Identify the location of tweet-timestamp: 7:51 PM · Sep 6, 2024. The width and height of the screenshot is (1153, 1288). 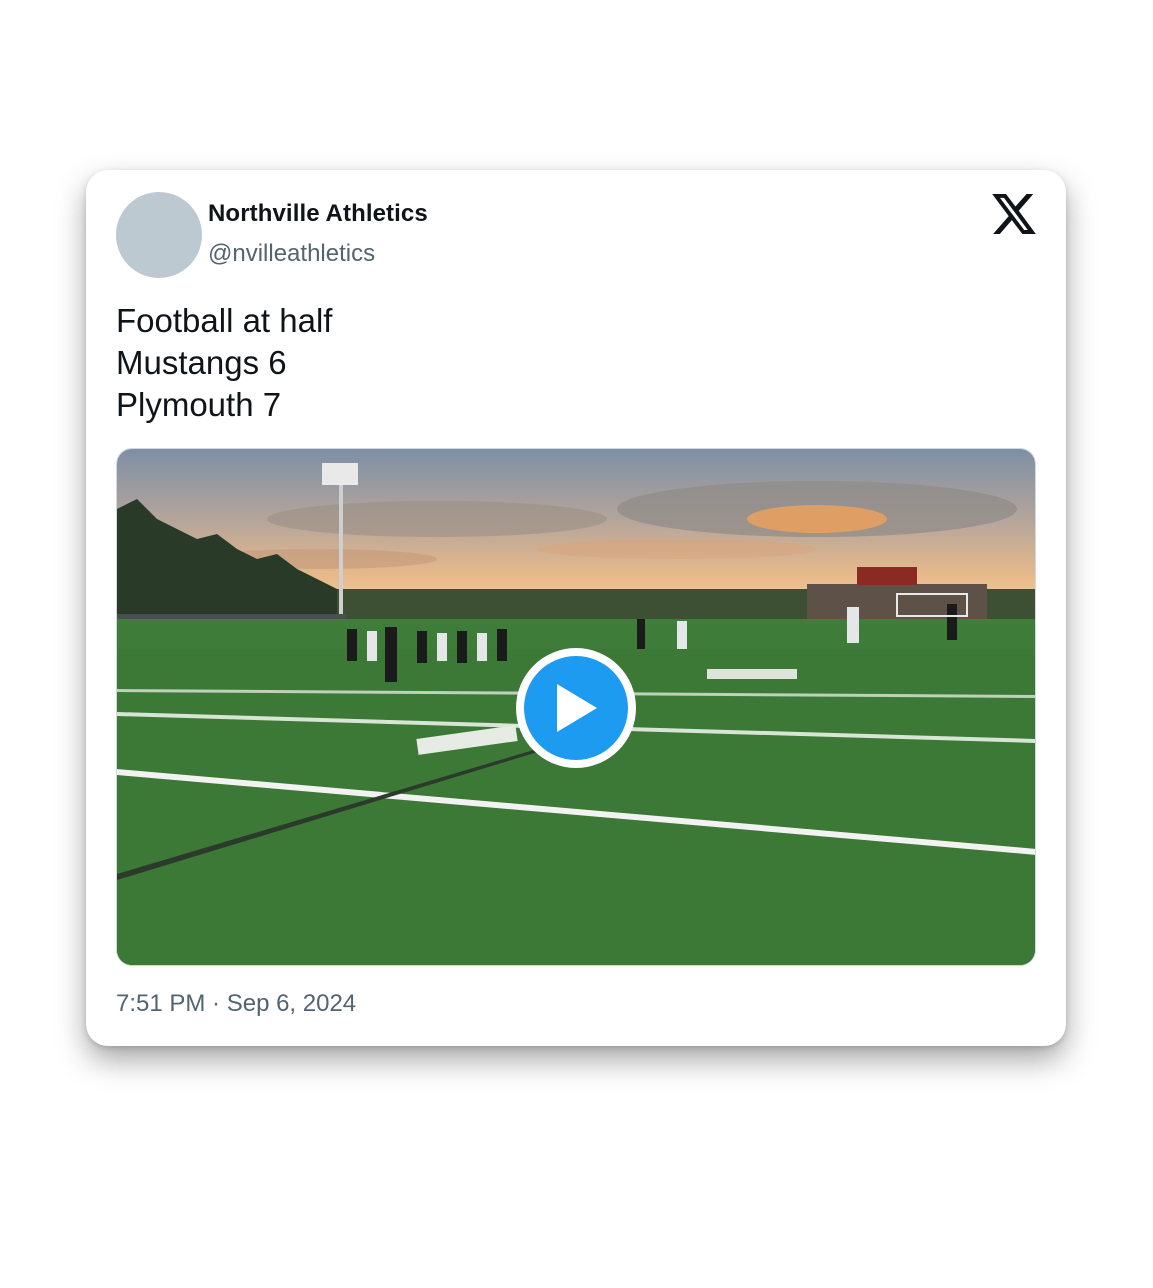
(236, 1004).